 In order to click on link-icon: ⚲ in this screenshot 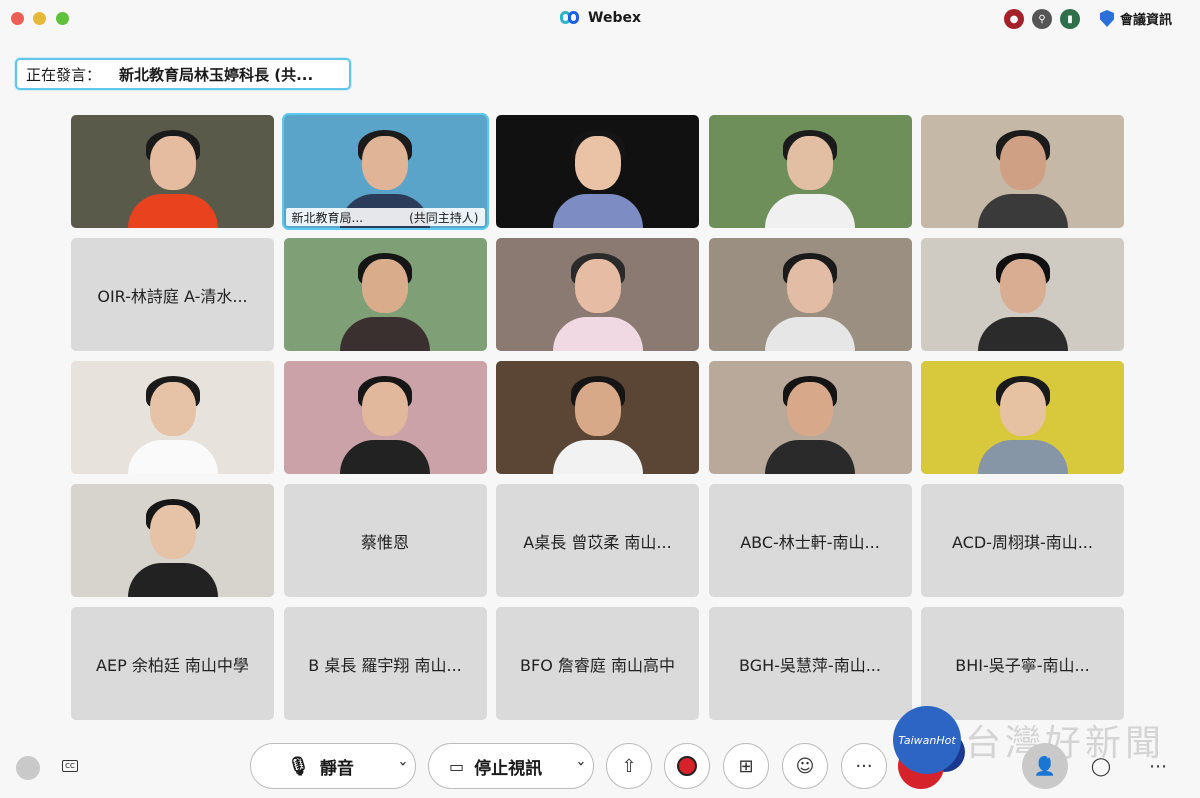, I will do `click(1042, 19)`.